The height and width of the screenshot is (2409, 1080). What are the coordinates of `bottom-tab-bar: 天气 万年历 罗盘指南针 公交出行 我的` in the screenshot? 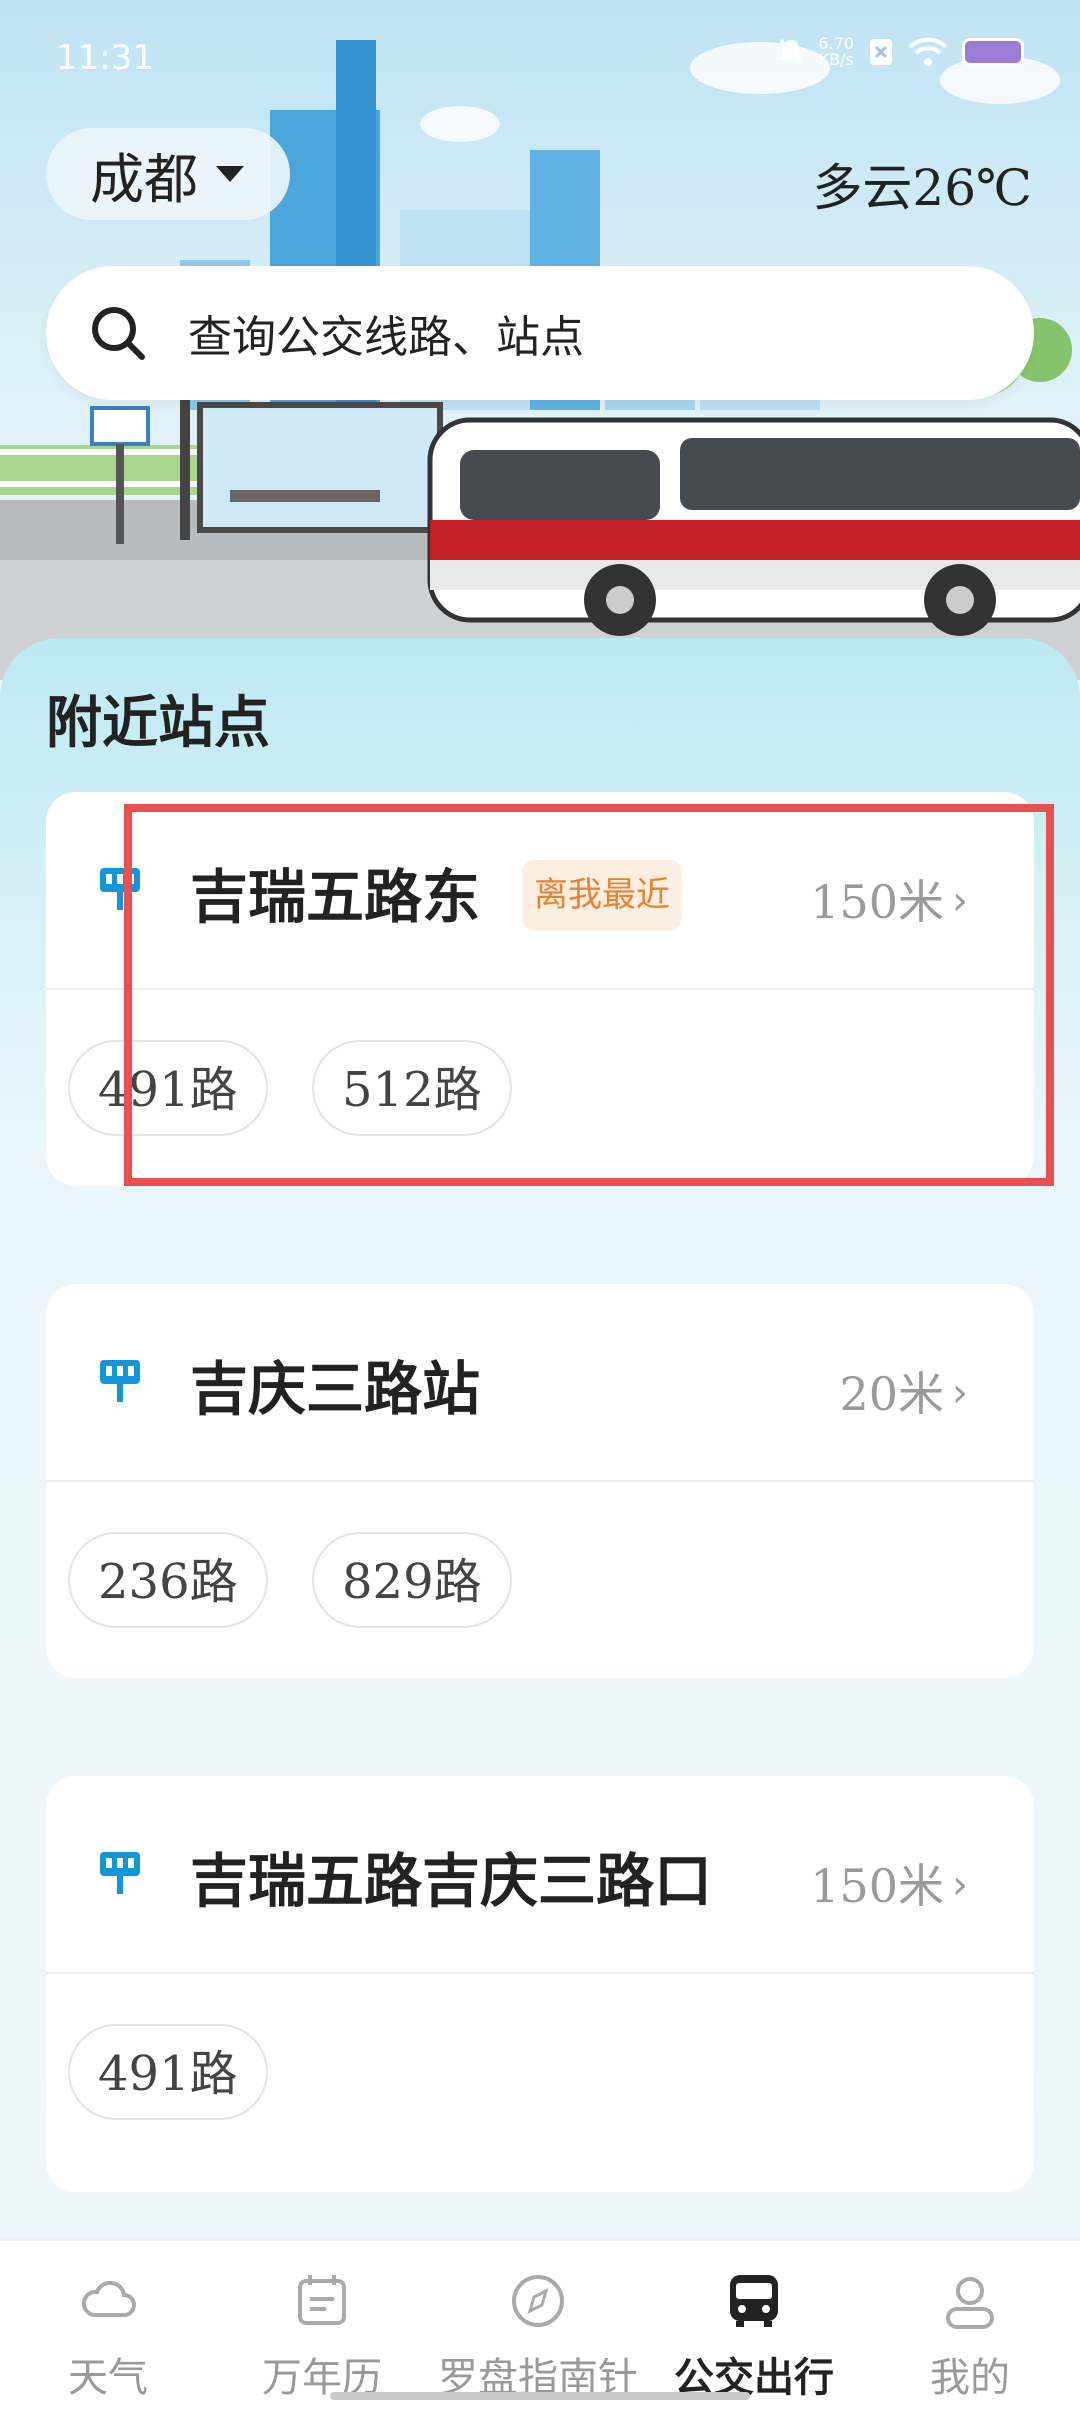 It's located at (540, 2324).